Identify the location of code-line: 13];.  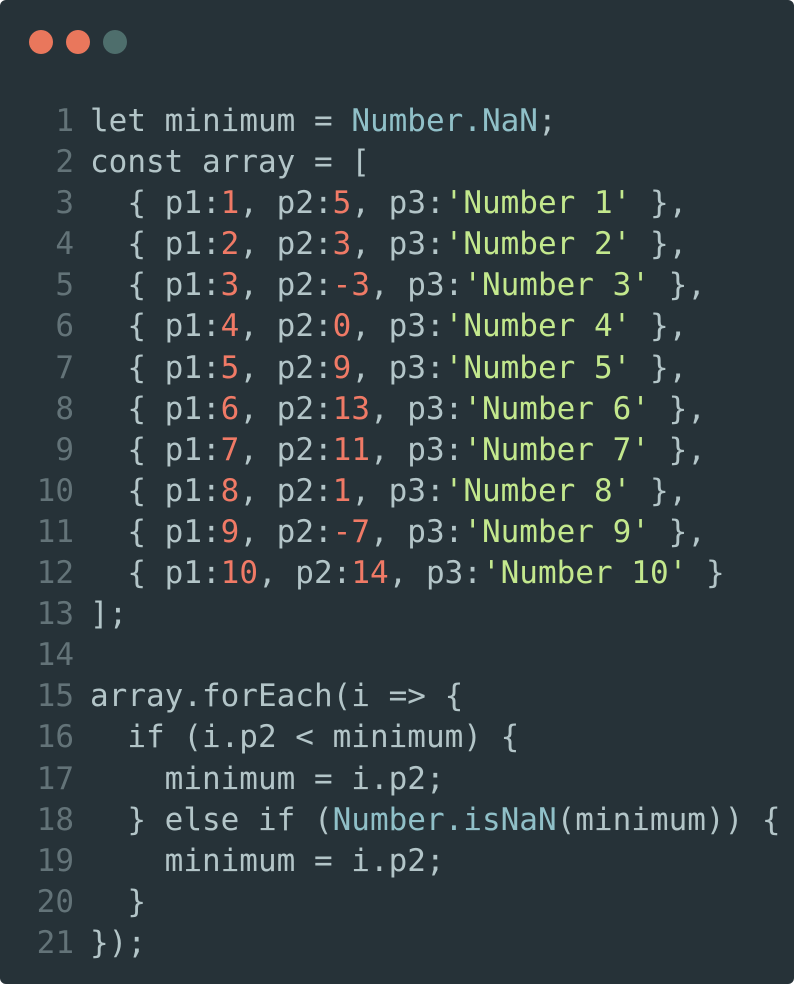
(408, 614).